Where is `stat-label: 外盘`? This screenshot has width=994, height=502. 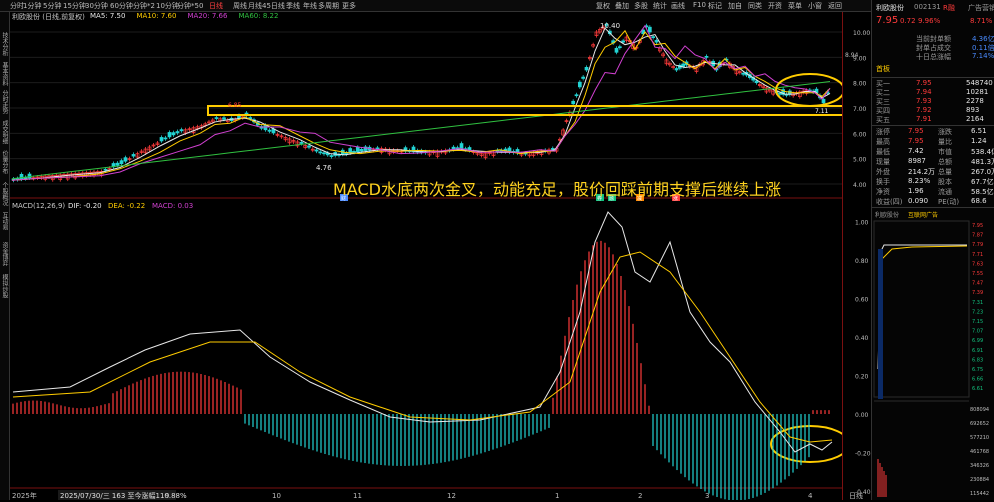 stat-label: 外盘 is located at coordinates (883, 172).